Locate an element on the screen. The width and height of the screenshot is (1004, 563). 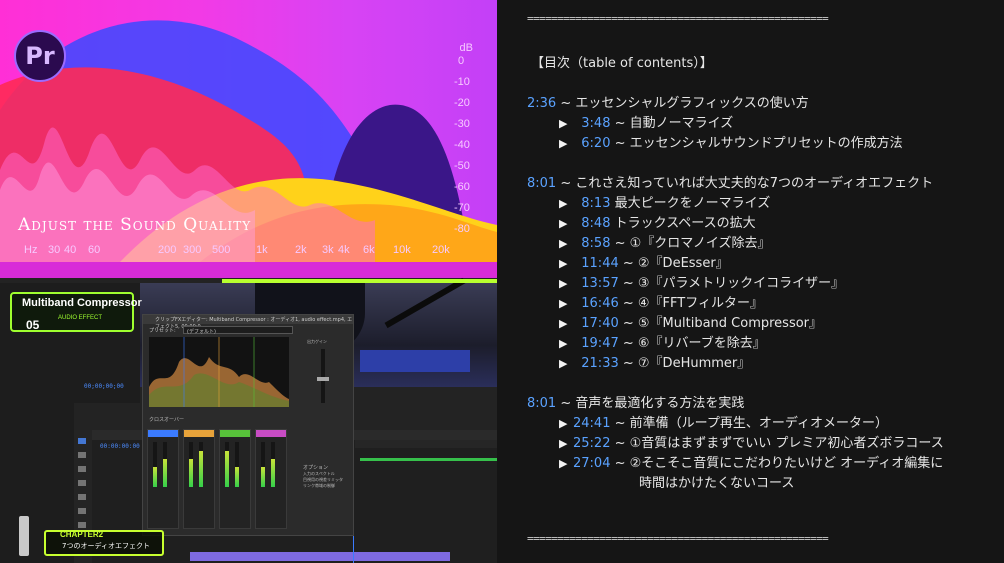
toc-item: ▶ 3:48 ~ 自動ノーマライズ is located at coordinates (646, 121).